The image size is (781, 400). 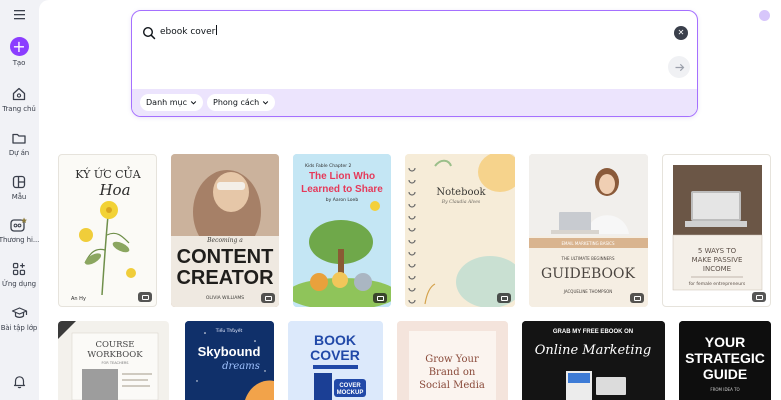 I want to click on card-author: by Aaron Loeb, so click(x=342, y=200).